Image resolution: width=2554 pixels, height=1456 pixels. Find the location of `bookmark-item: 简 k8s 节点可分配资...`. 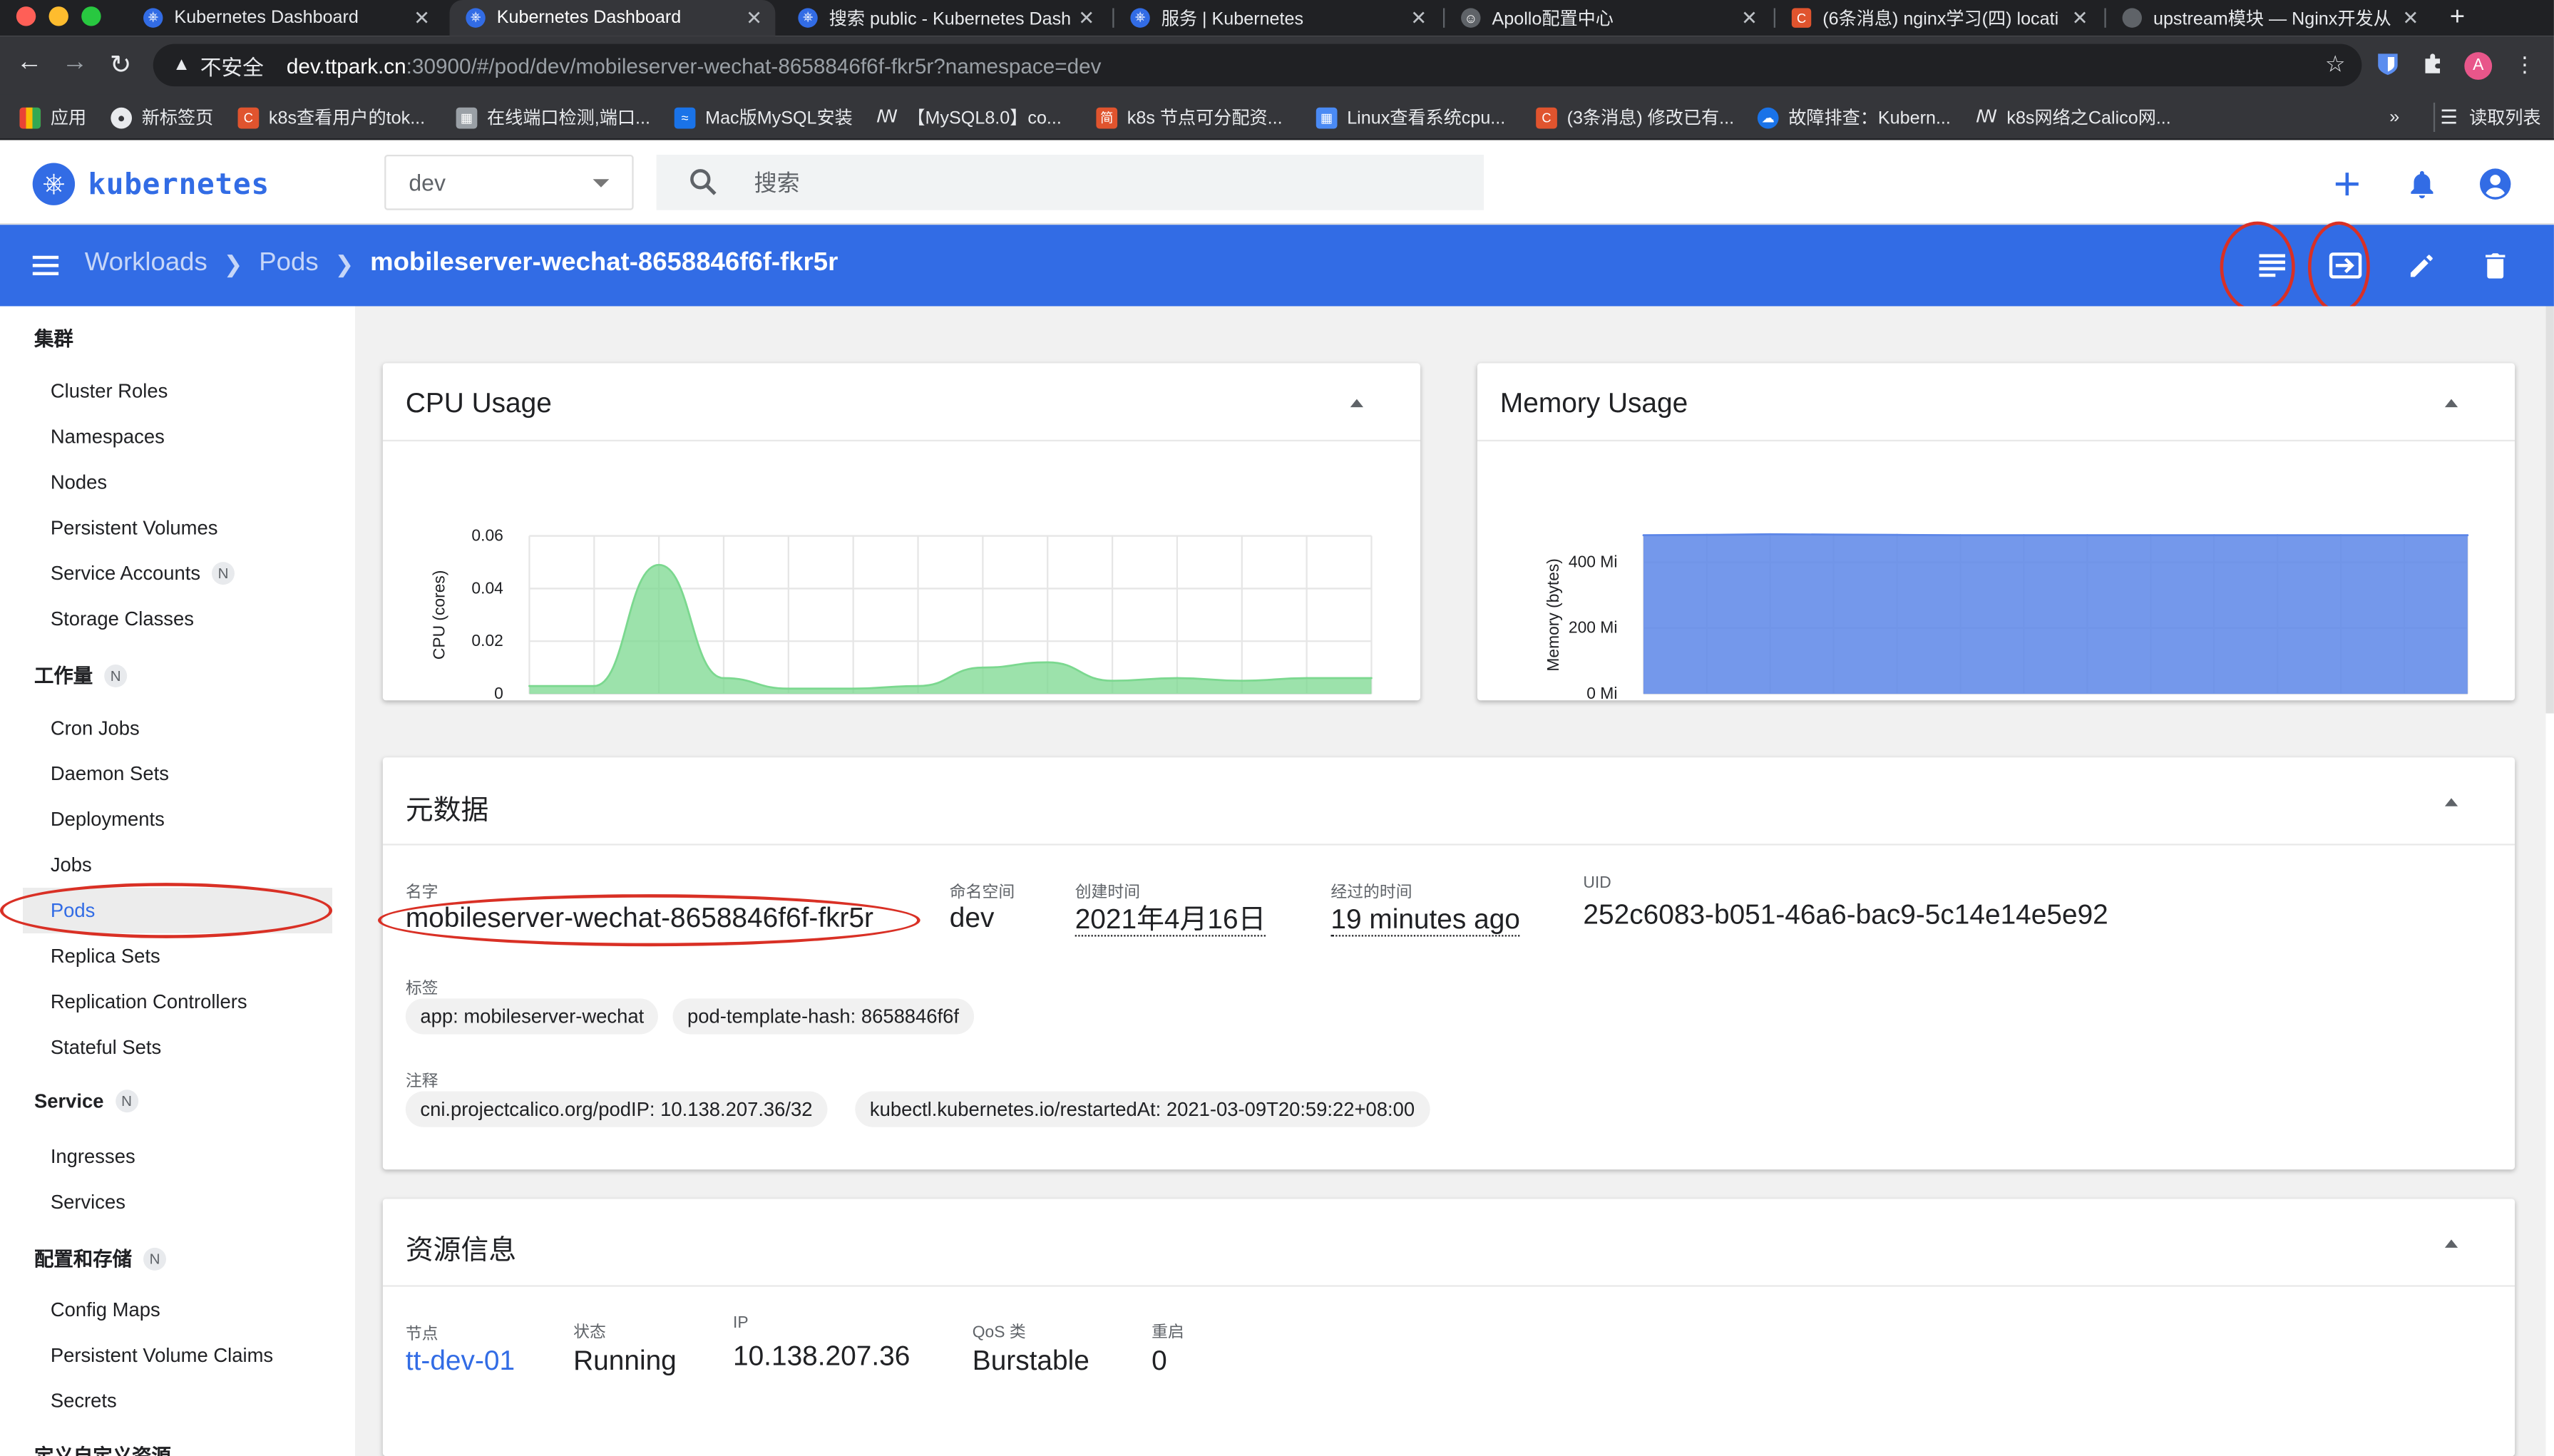

bookmark-item: 简 k8s 节点可分配资... is located at coordinates (1189, 117).